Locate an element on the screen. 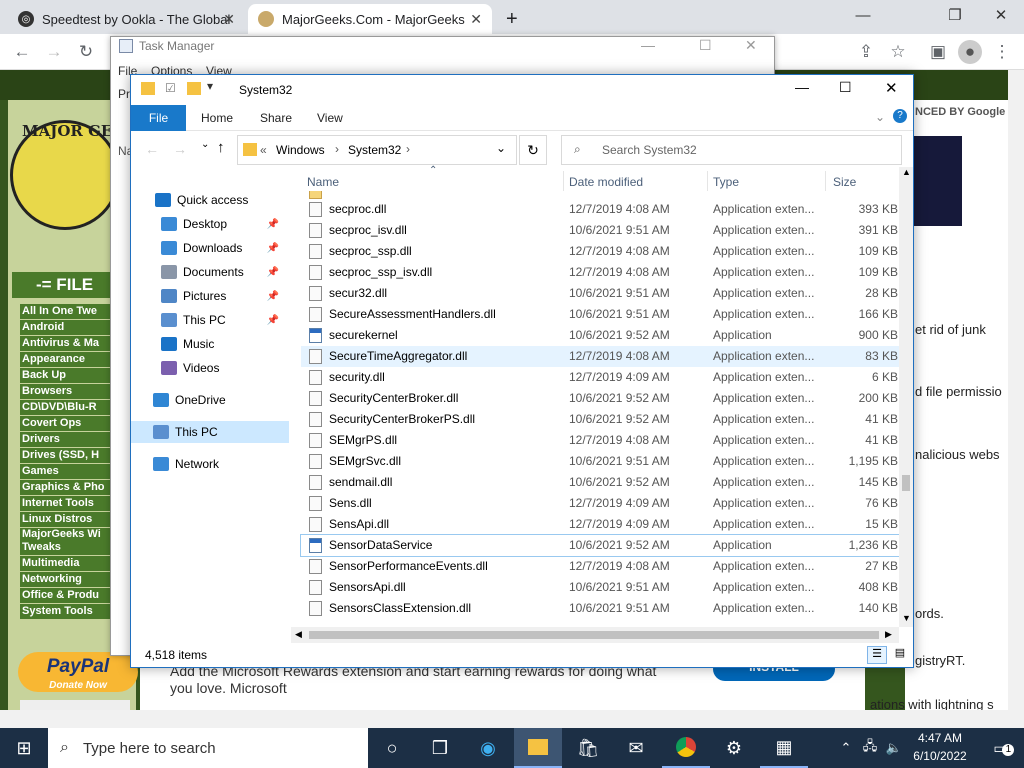 This screenshot has height=768, width=1024. new-tab-button: + is located at coordinates (511, 19).